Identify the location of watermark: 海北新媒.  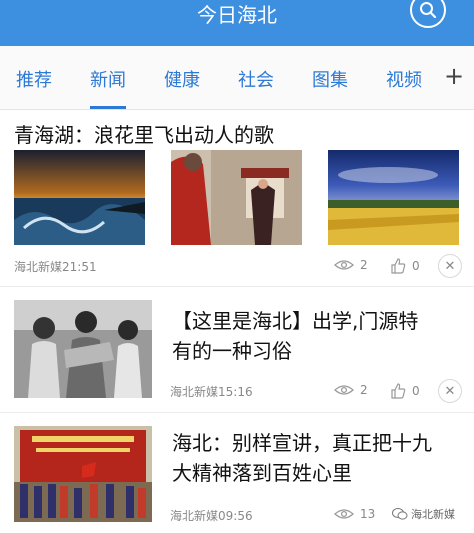
(423, 514).